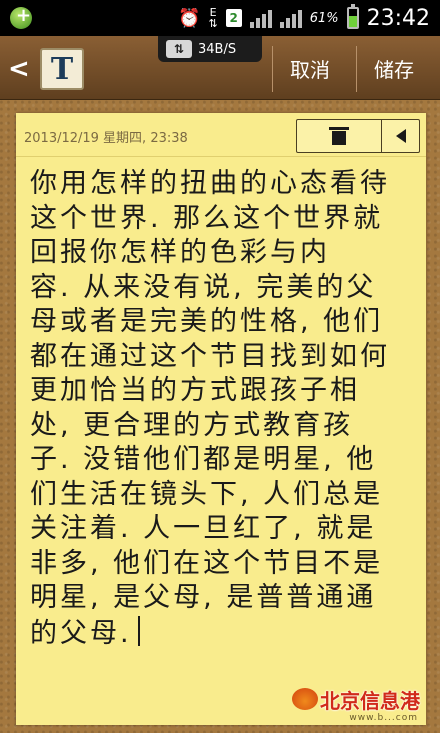 This screenshot has height=733, width=440. I want to click on note-date: 2013/12/19 星期四, 23:38, so click(106, 138).